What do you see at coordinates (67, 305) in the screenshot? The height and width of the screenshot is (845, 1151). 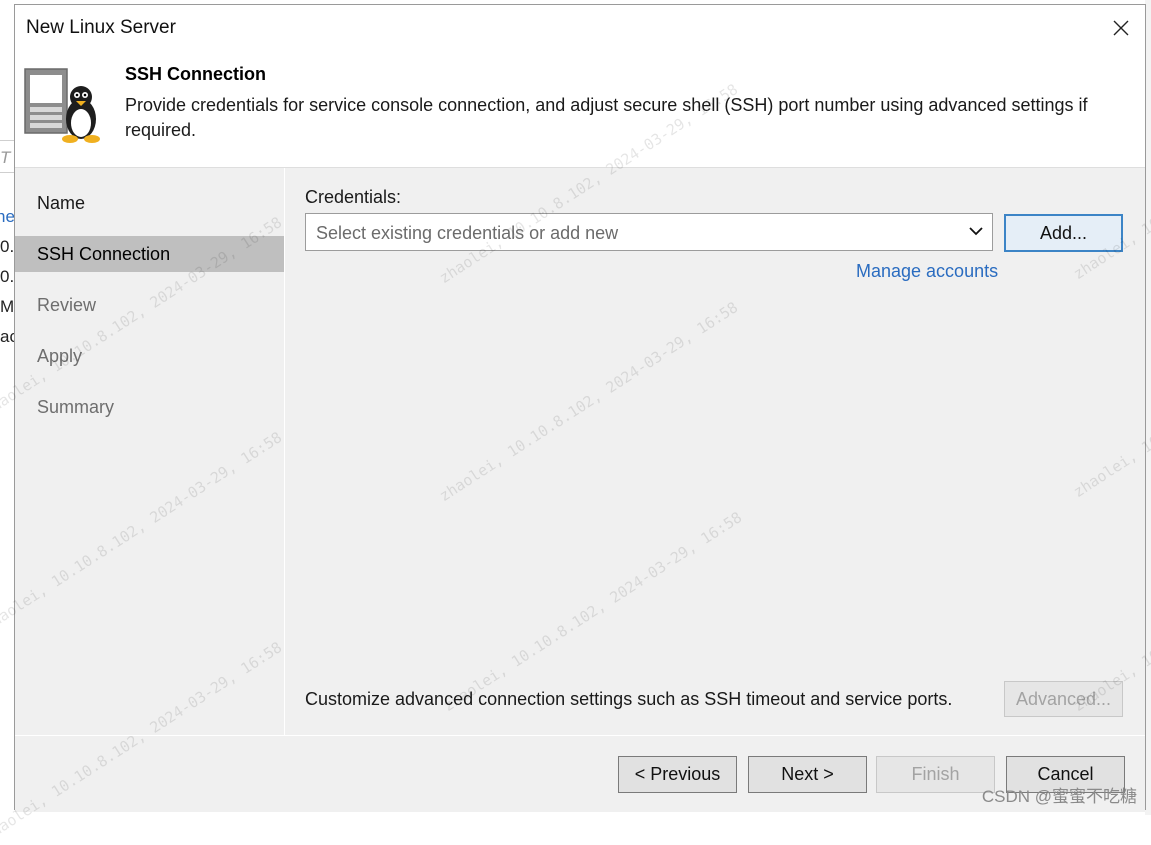 I see `step-review: Review` at bounding box center [67, 305].